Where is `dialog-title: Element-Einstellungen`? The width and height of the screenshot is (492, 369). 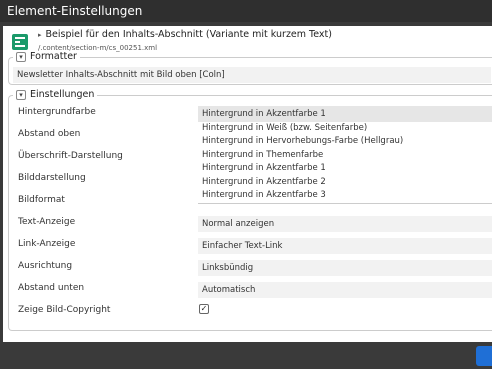
dialog-title: Element-Einstellungen is located at coordinates (246, 11).